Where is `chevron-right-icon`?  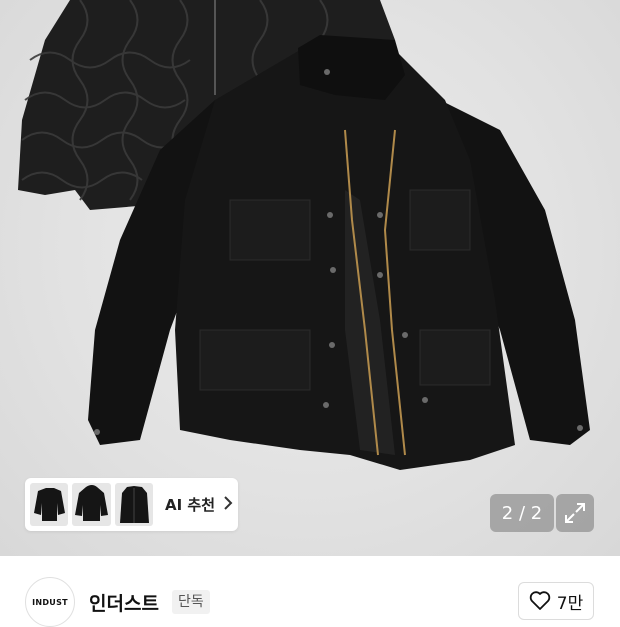 chevron-right-icon is located at coordinates (228, 504).